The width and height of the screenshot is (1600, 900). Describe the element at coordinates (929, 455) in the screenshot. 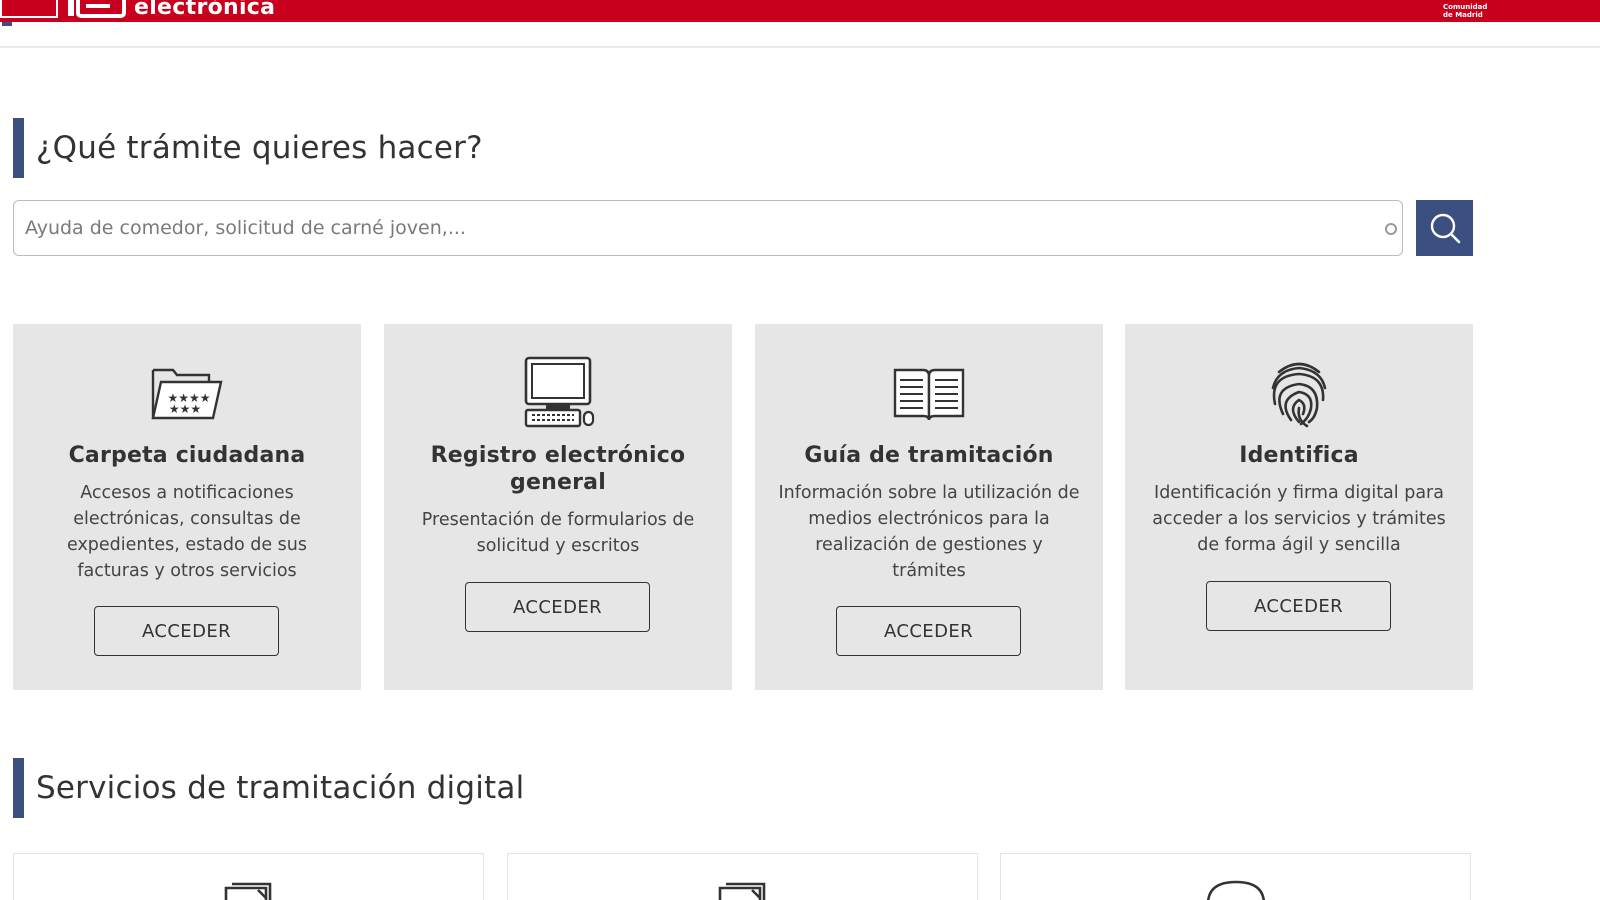

I see `card-title: Guía de tramitación` at that location.